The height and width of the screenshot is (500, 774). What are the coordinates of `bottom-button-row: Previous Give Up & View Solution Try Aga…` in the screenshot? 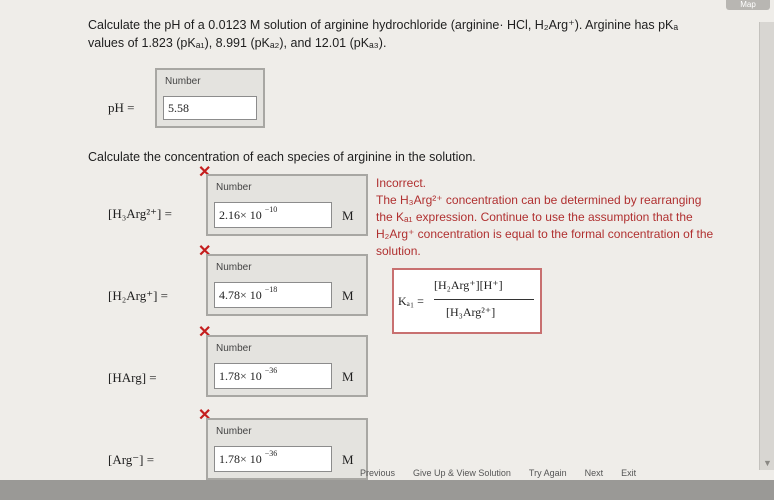 It's located at (498, 473).